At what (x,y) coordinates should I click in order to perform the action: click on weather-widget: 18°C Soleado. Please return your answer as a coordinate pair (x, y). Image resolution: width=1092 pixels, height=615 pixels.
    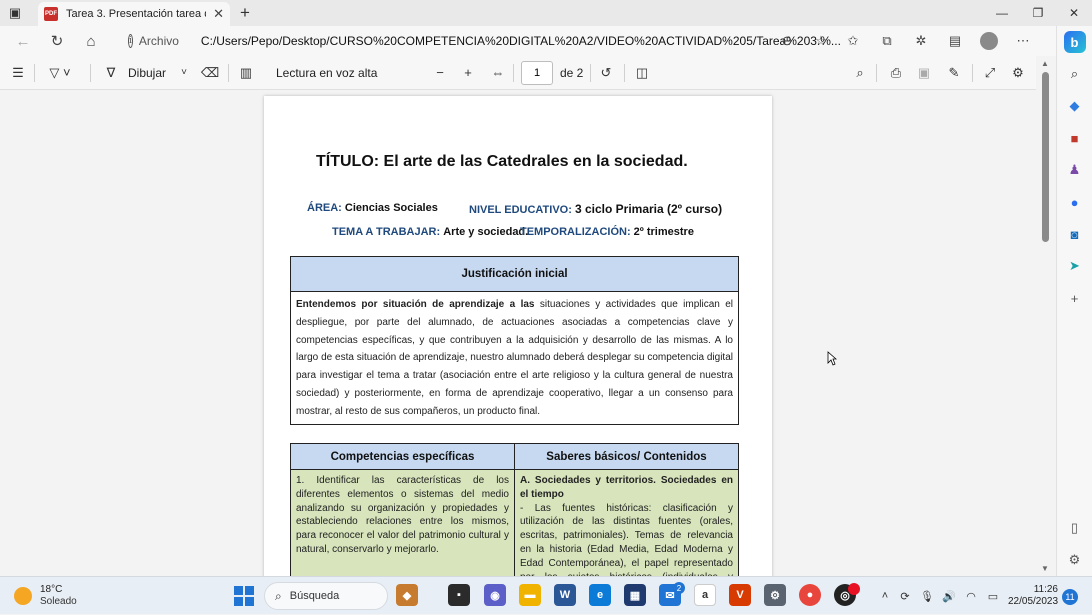
    Looking at the image, I should click on (45, 596).